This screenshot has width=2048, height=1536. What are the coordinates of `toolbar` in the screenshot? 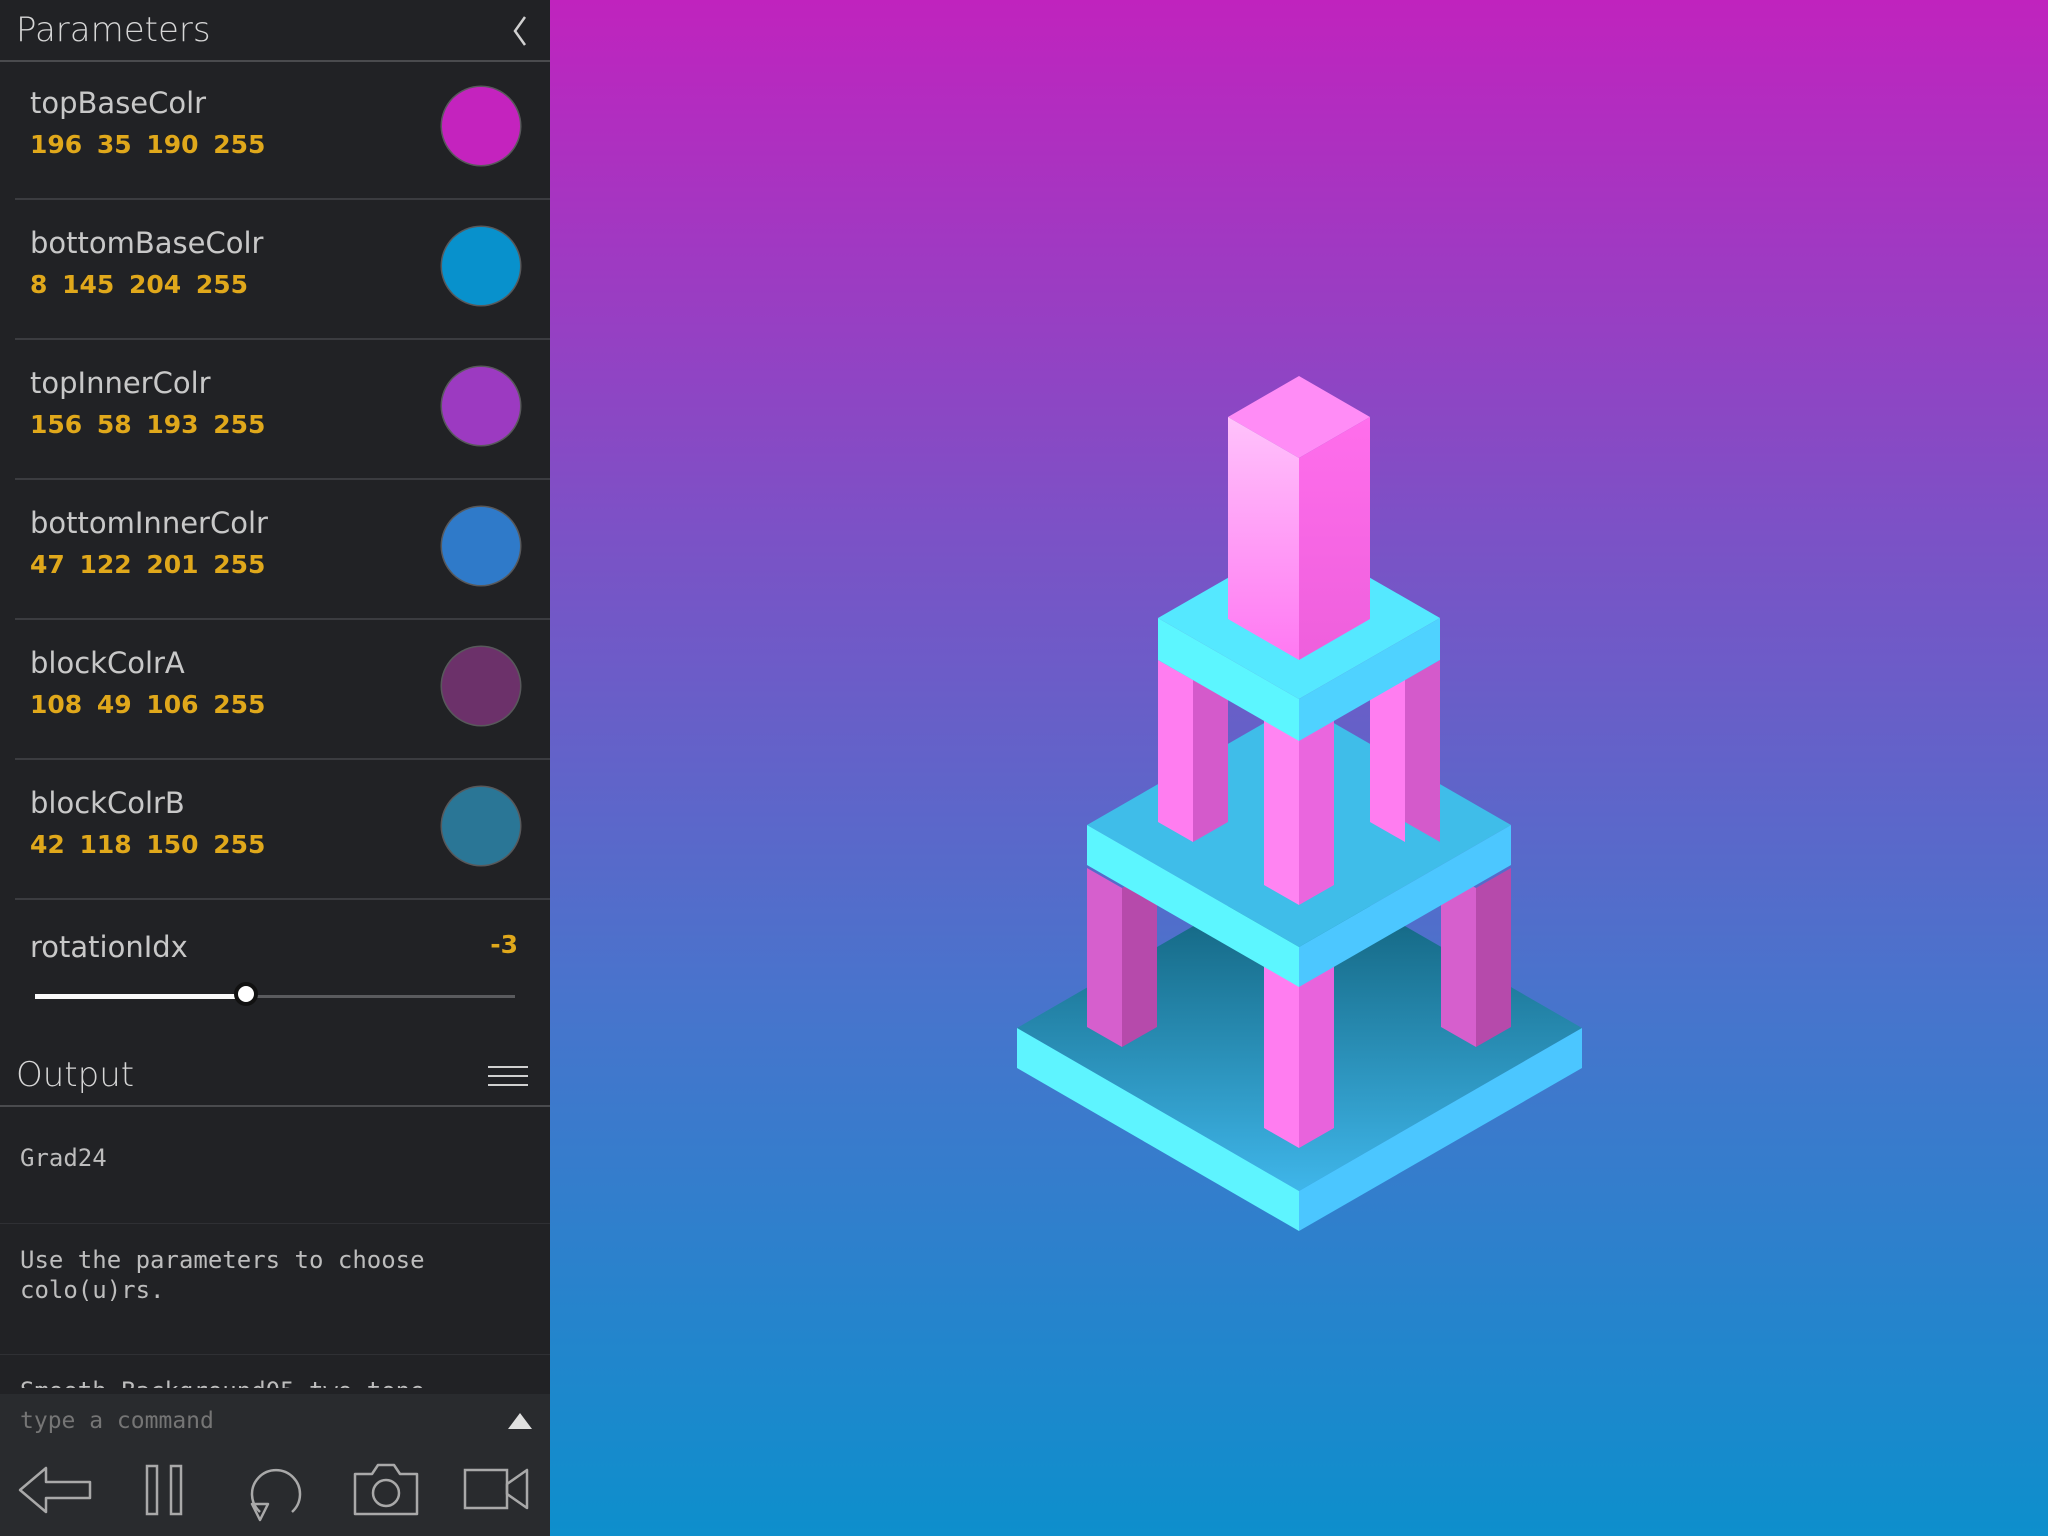 It's located at (275, 1492).